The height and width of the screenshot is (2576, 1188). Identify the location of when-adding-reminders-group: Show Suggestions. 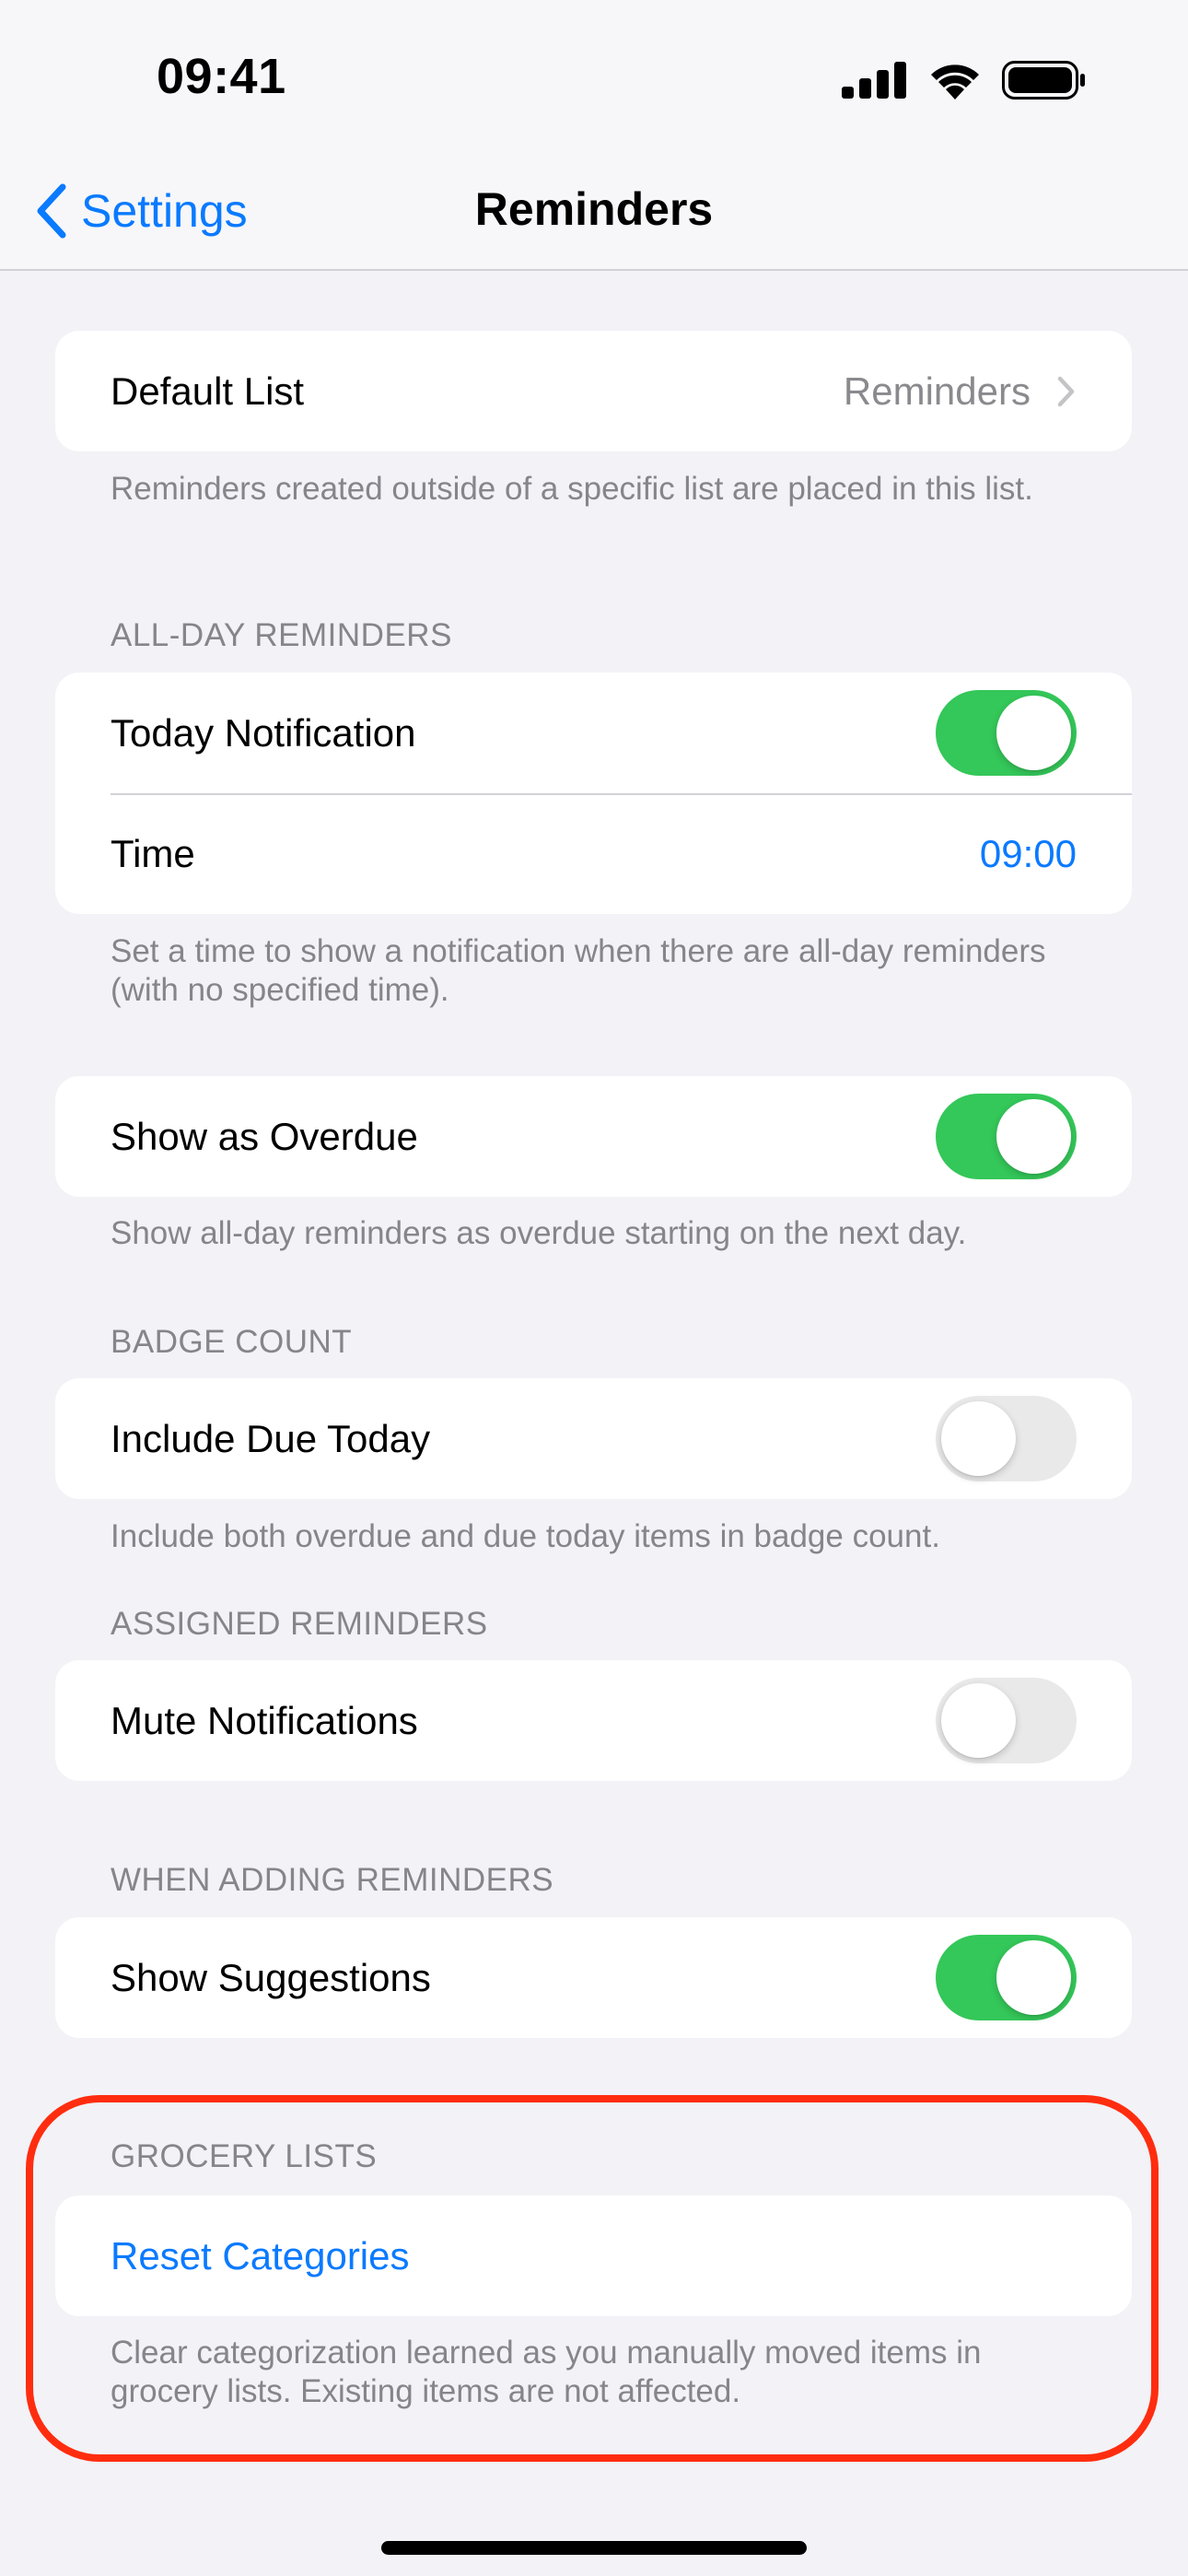
(593, 1978).